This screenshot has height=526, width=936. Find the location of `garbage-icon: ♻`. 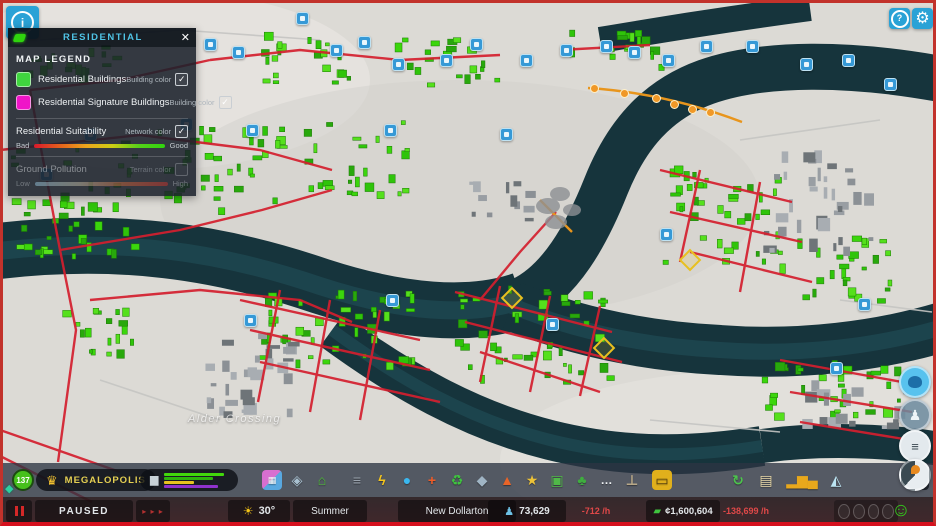

garbage-icon: ♻ is located at coordinates (457, 480).